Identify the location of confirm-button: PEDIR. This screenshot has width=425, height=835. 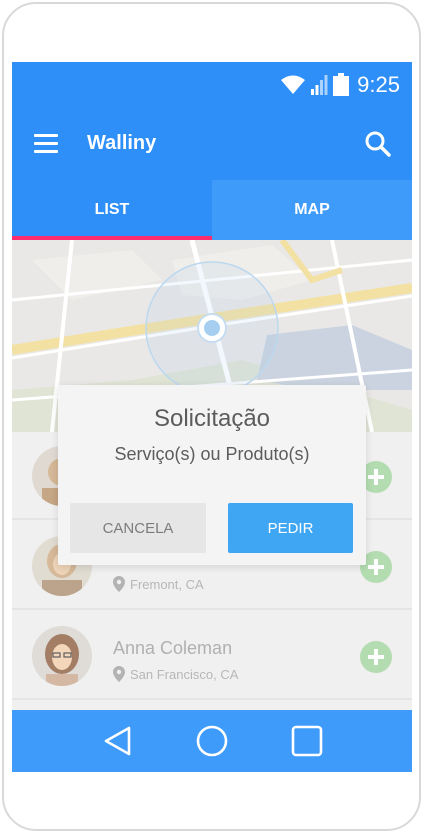
(290, 528).